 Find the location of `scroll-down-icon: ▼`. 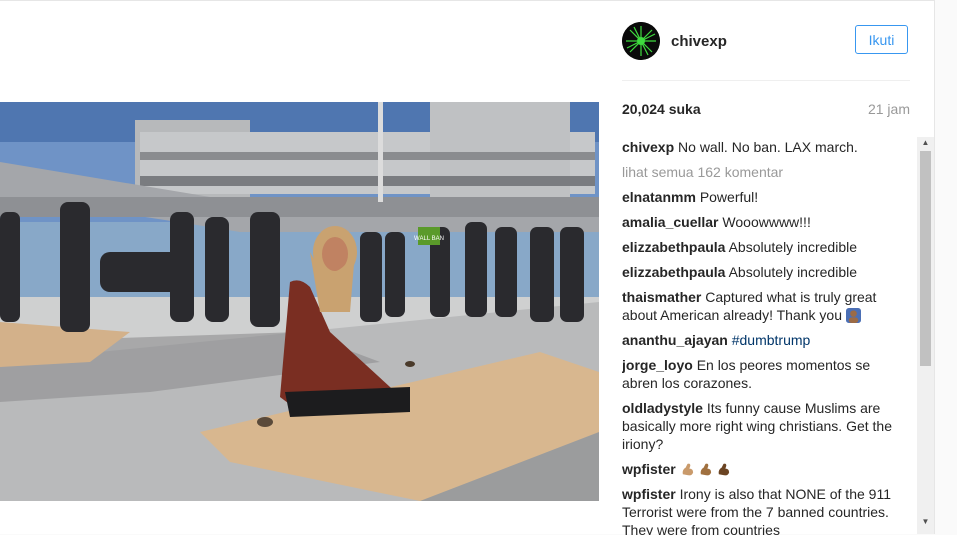

scroll-down-icon: ▼ is located at coordinates (925, 522).